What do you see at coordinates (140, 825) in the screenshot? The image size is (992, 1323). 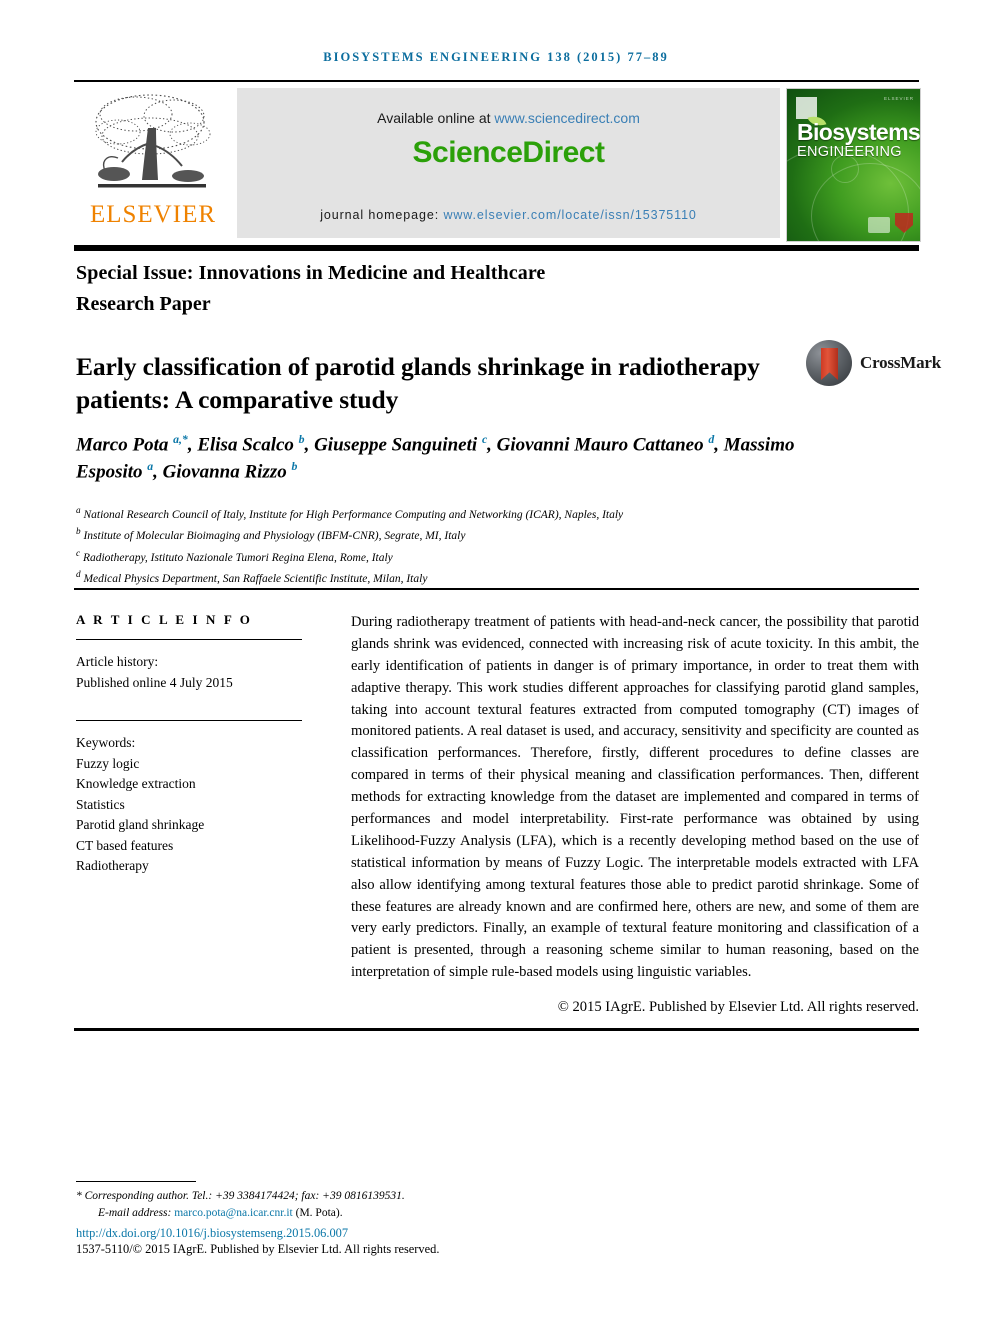 I see `keyword-item: Parotid gland shrinkage` at bounding box center [140, 825].